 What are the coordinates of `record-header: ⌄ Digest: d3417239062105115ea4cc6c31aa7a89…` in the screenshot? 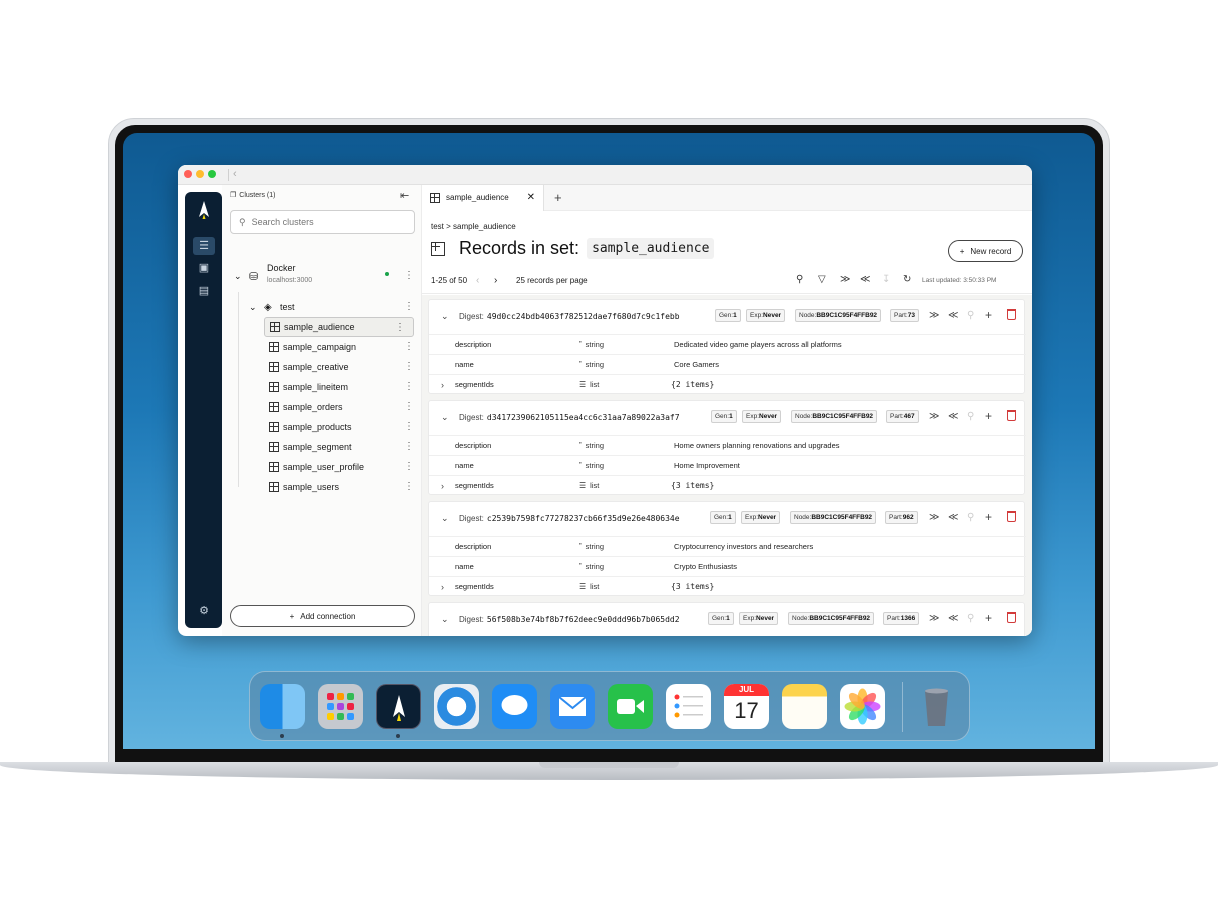 It's located at (726, 418).